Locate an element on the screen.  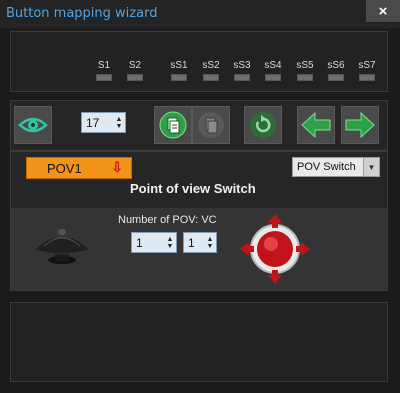
close-button: × is located at coordinates (383, 11).